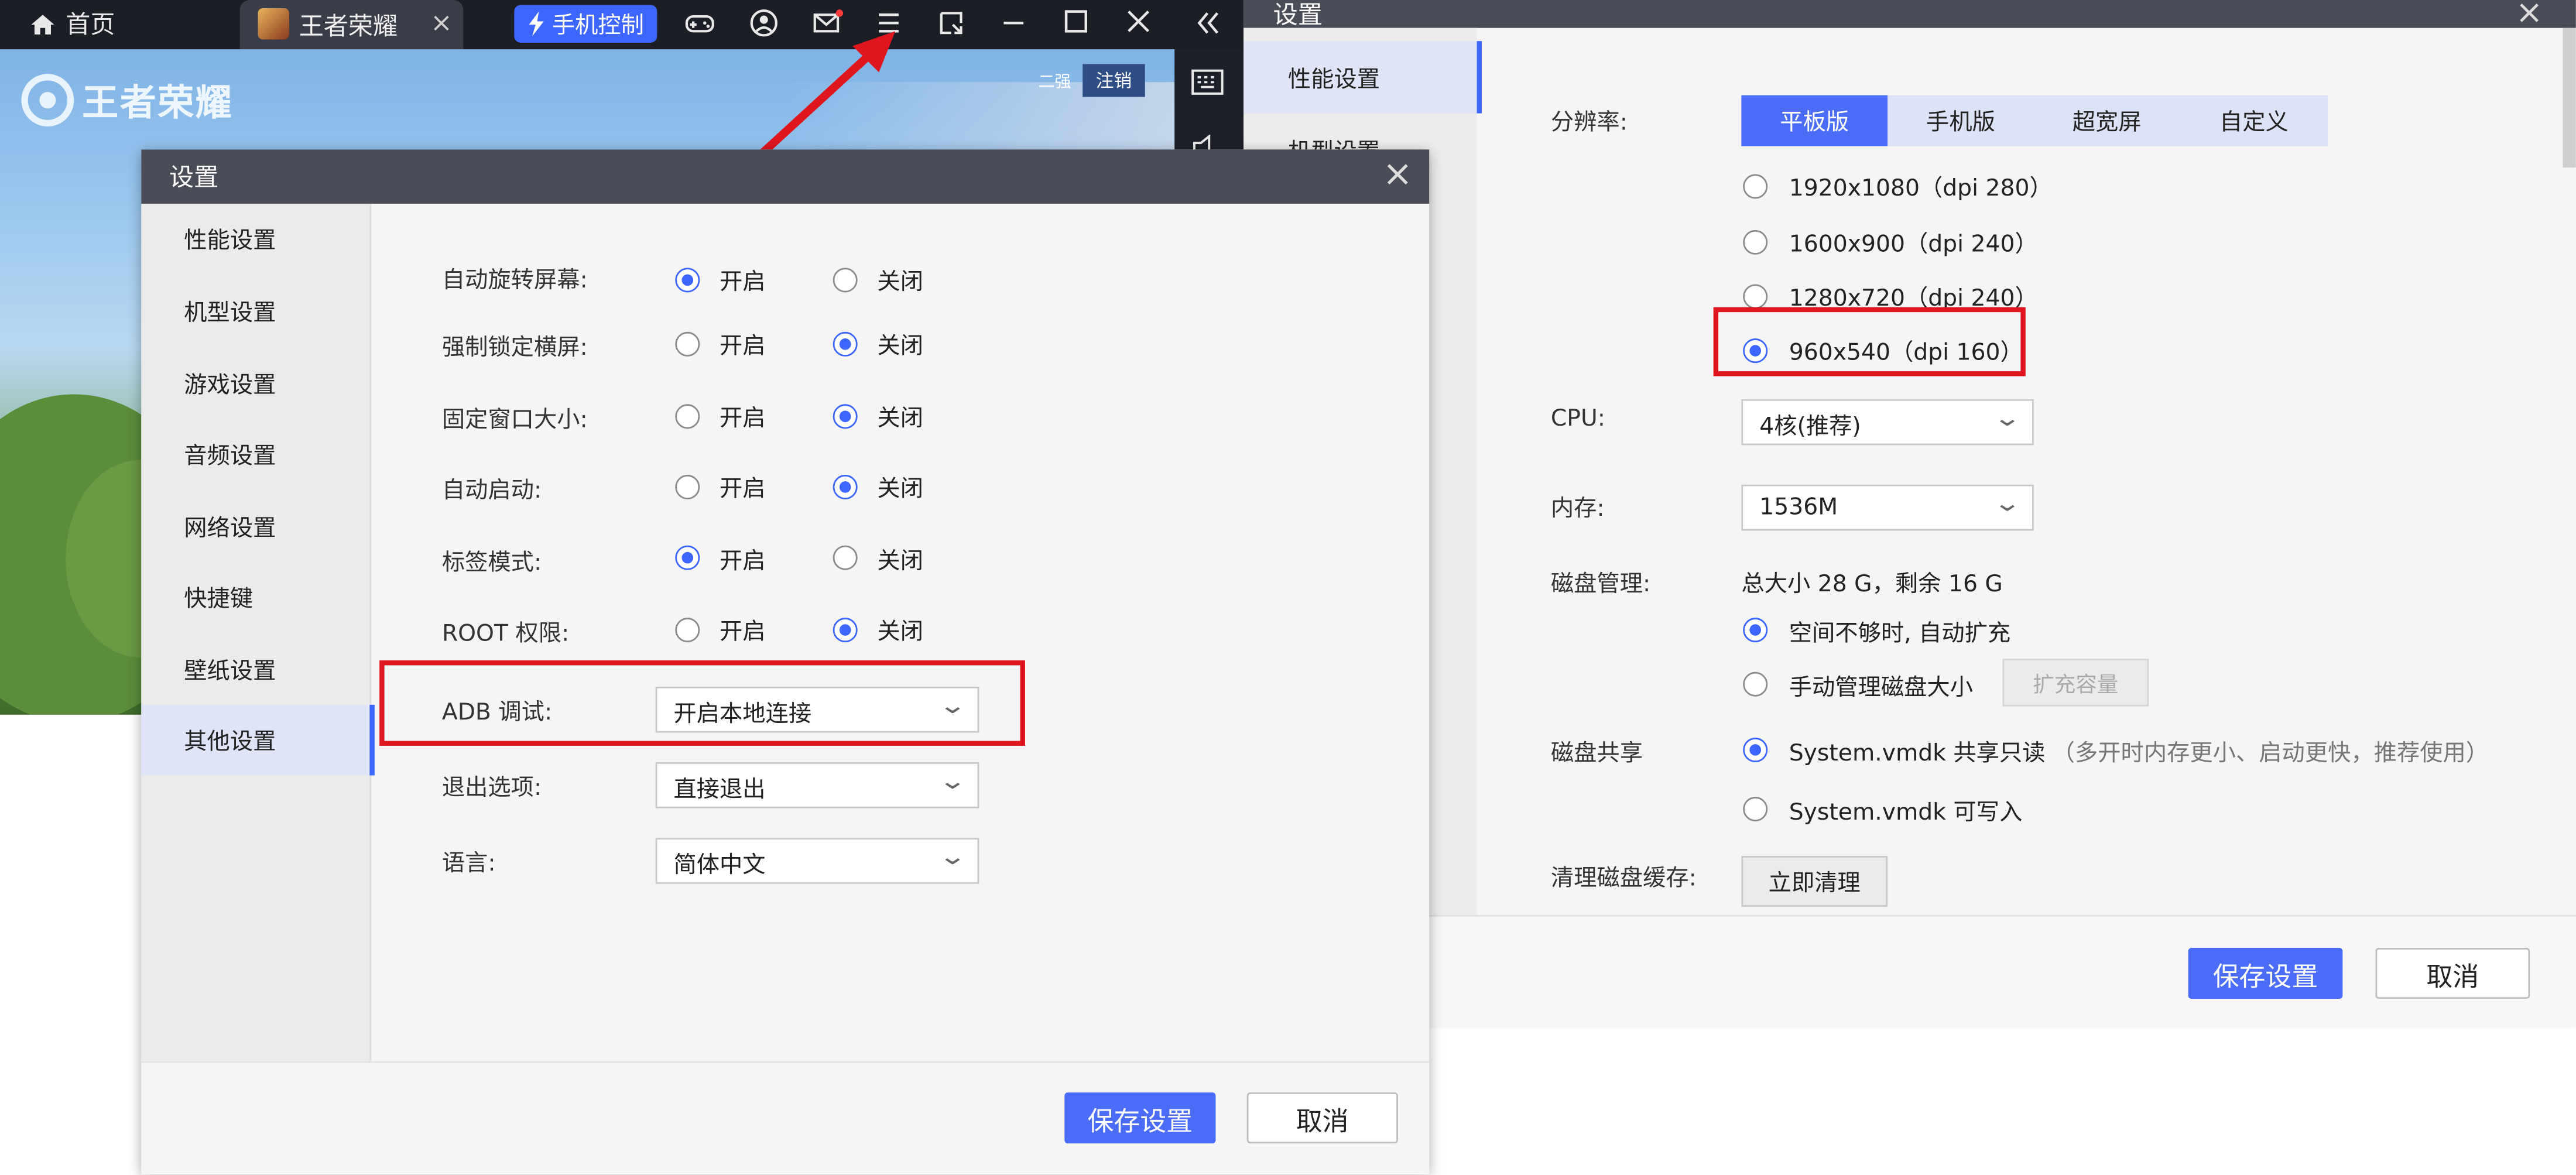 Image resolution: width=2576 pixels, height=1175 pixels. I want to click on option-label-auto-rotate: 自动旋转屏幕:, so click(514, 281).